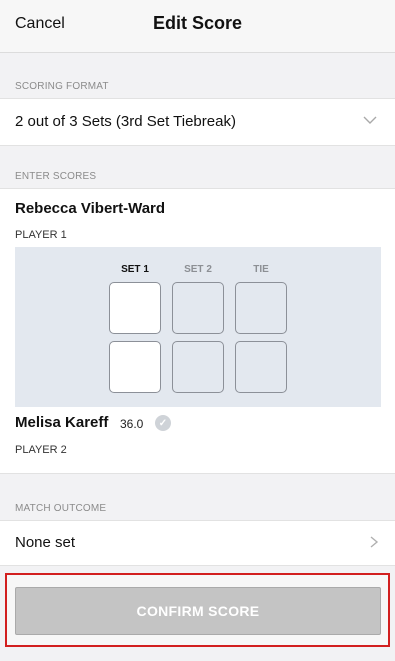 This screenshot has height=661, width=395. What do you see at coordinates (41, 450) in the screenshot?
I see `player2-label: PLAYER 2` at bounding box center [41, 450].